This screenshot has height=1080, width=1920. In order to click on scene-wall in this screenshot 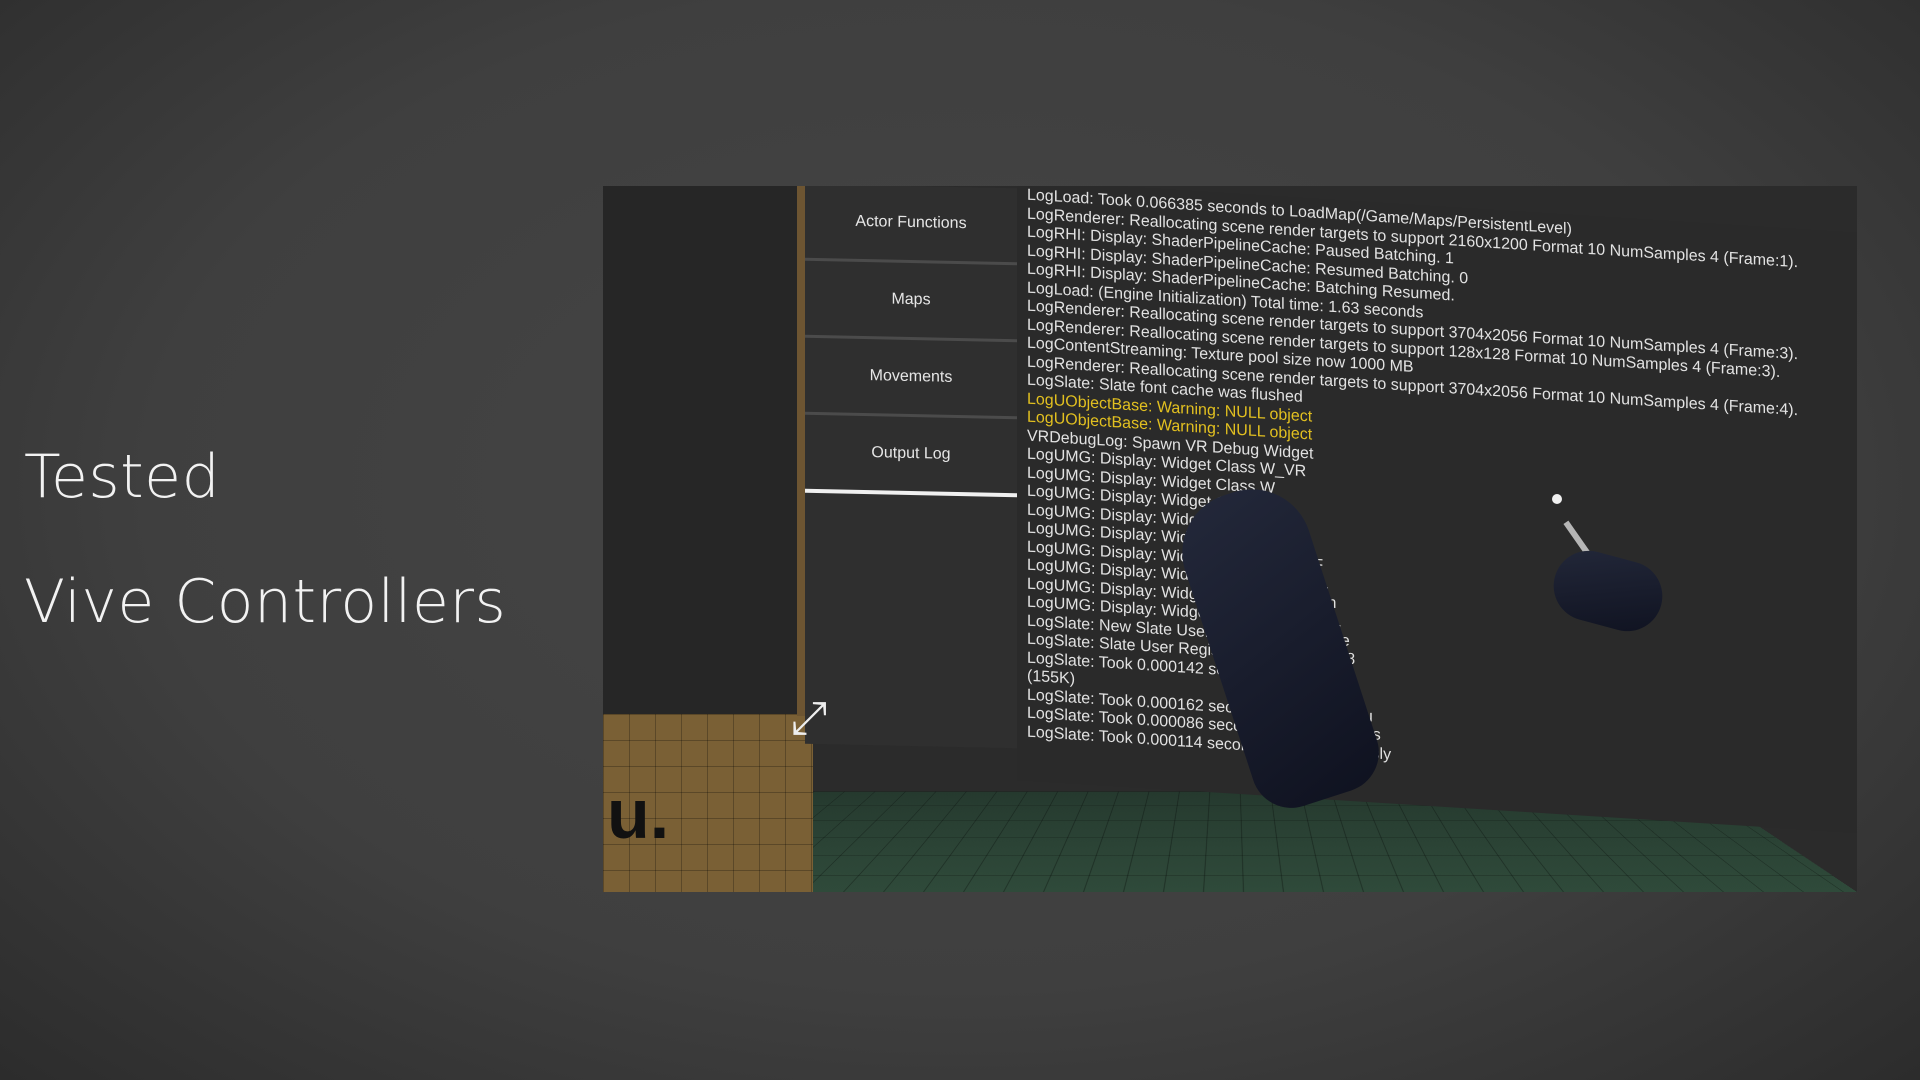, I will do `click(701, 451)`.